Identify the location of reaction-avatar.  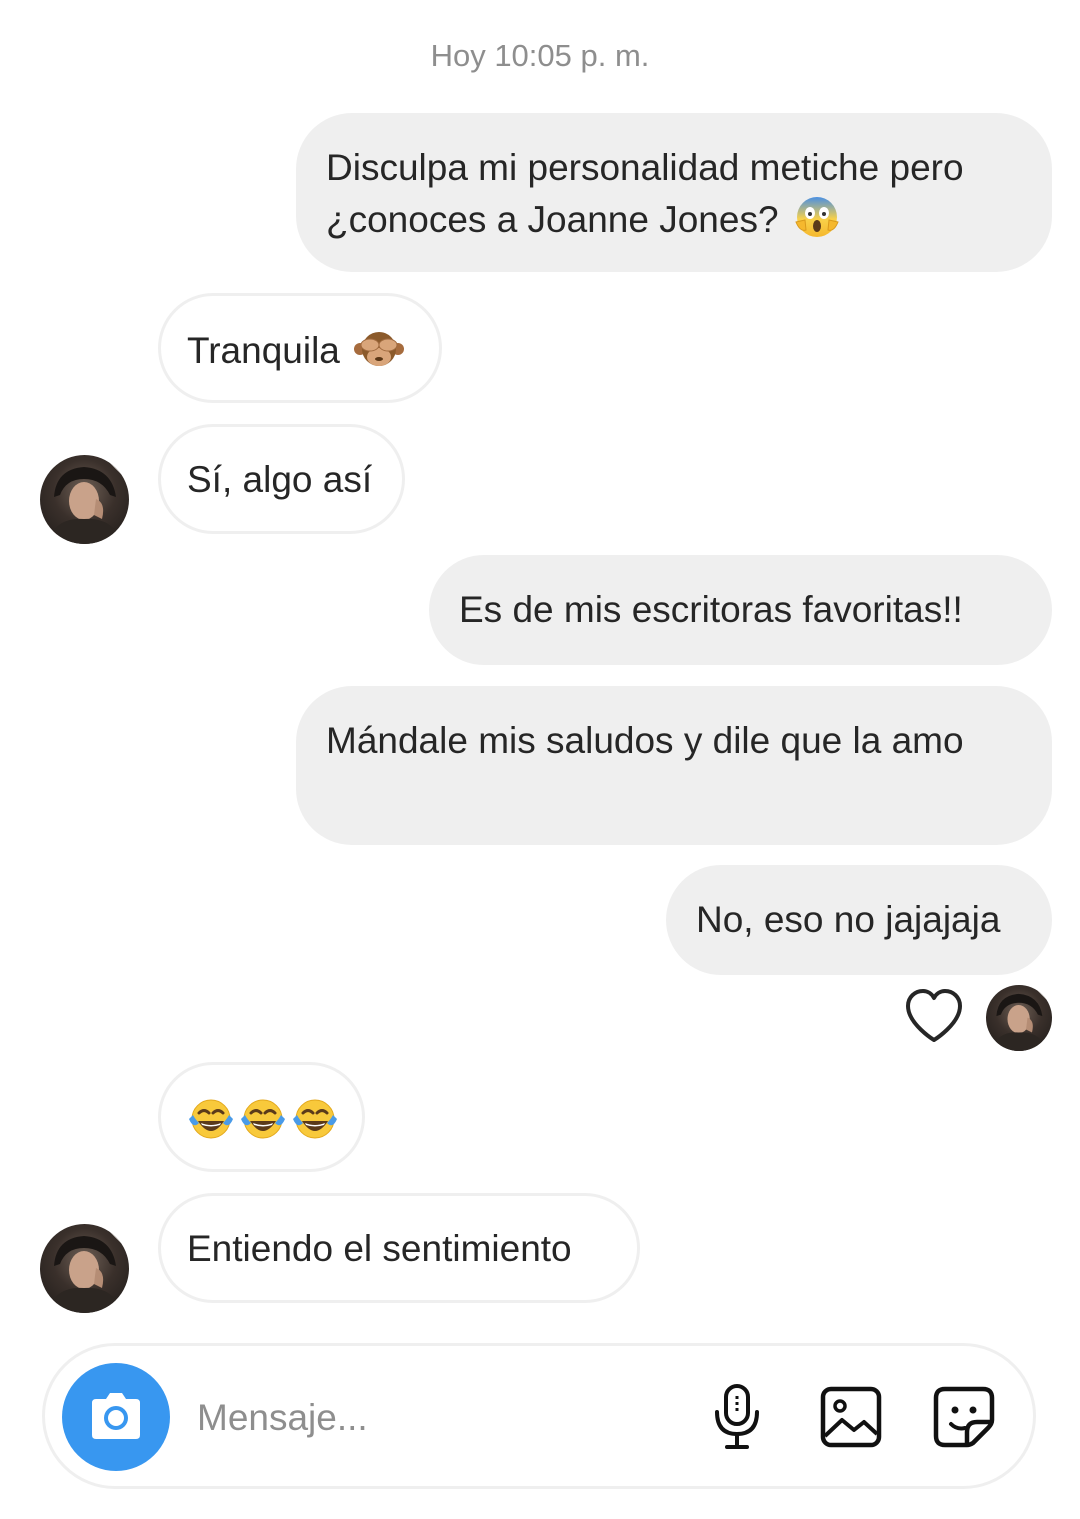
(1019, 1018).